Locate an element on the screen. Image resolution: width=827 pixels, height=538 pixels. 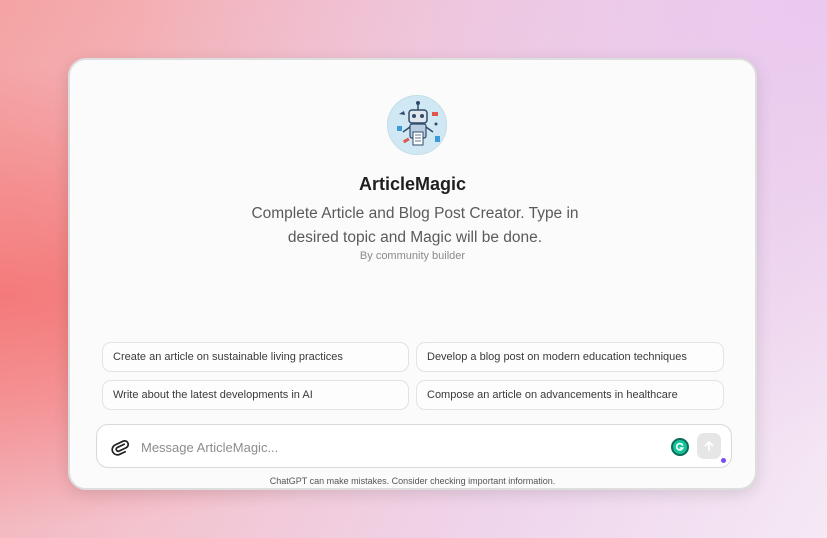
arrow-up-icon is located at coordinates (709, 446).